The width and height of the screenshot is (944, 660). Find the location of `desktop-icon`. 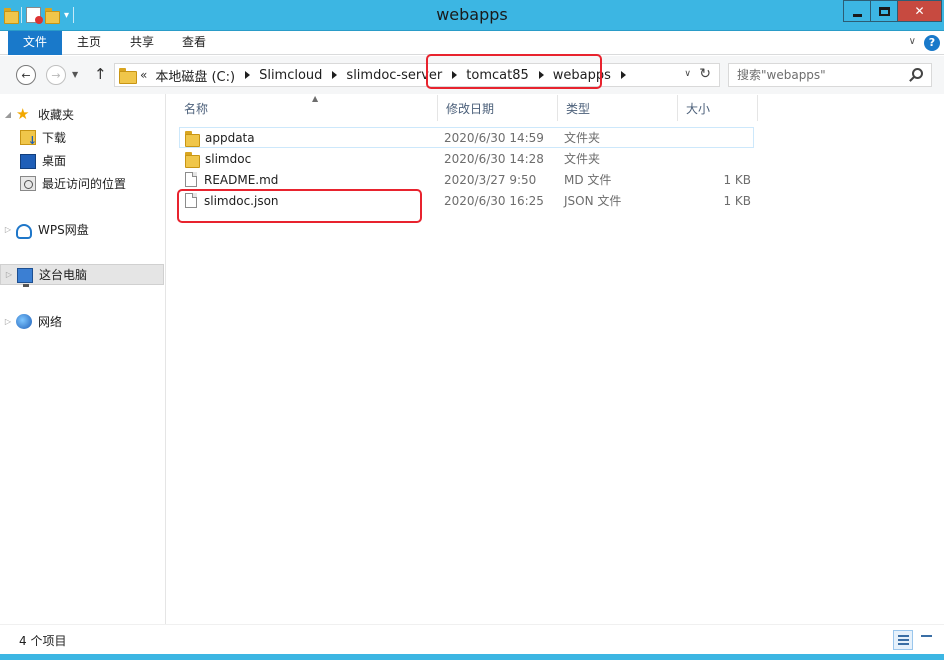

desktop-icon is located at coordinates (28, 161).